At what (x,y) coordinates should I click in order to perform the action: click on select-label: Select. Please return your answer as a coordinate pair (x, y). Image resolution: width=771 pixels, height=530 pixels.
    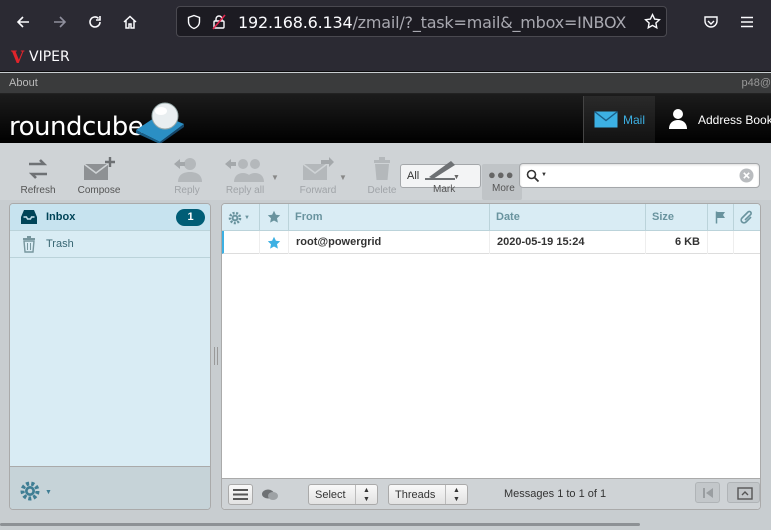
    Looking at the image, I should click on (330, 495).